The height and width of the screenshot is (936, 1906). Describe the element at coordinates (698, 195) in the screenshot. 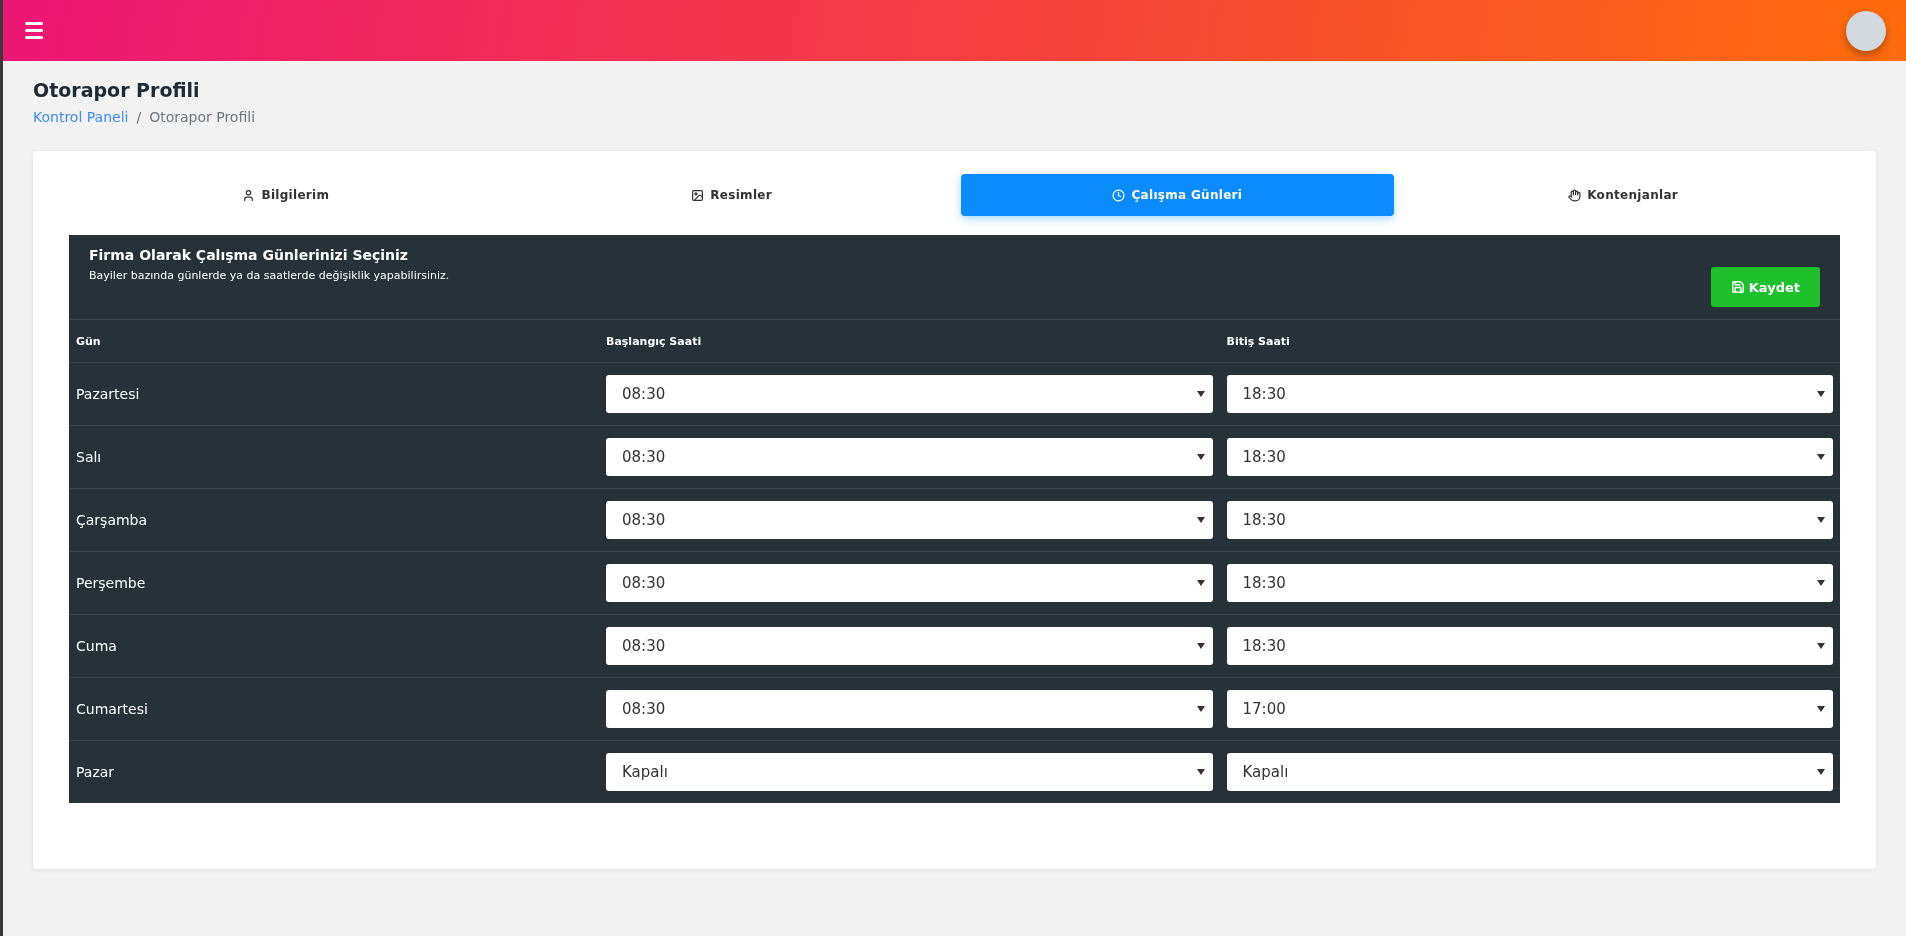

I see `image-icon` at that location.